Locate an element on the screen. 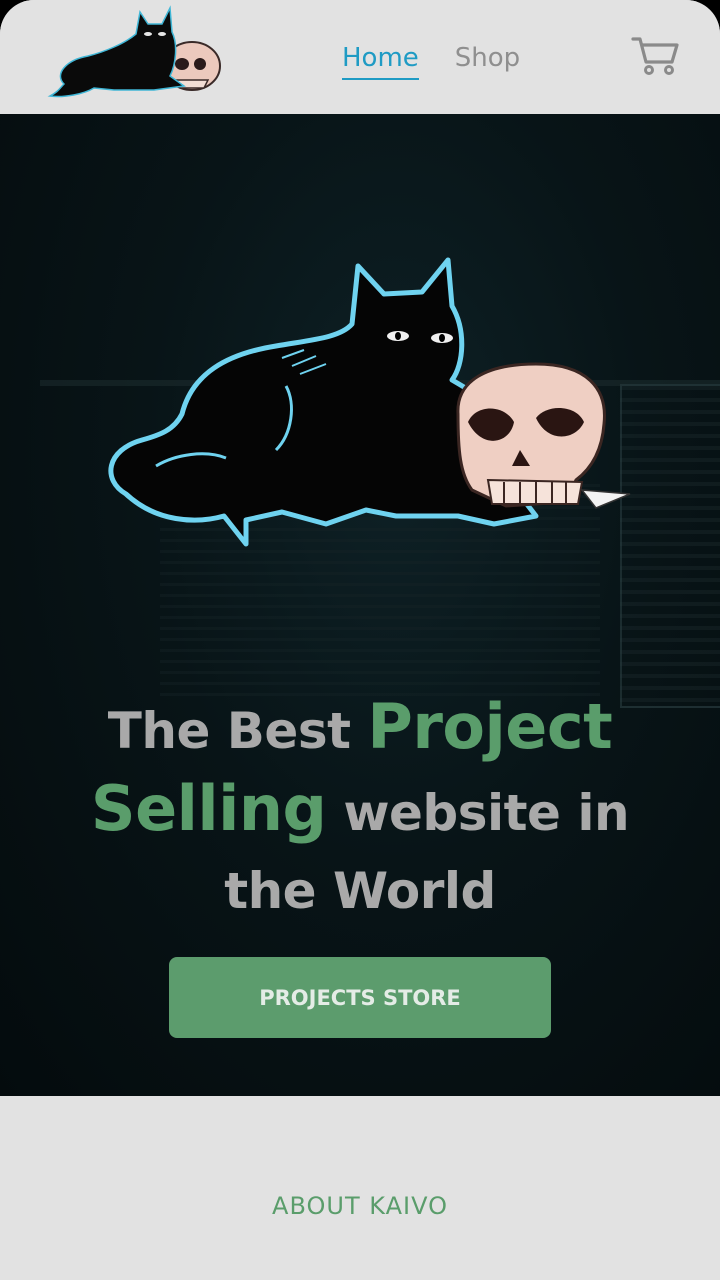  cart-icon is located at coordinates (655, 55).